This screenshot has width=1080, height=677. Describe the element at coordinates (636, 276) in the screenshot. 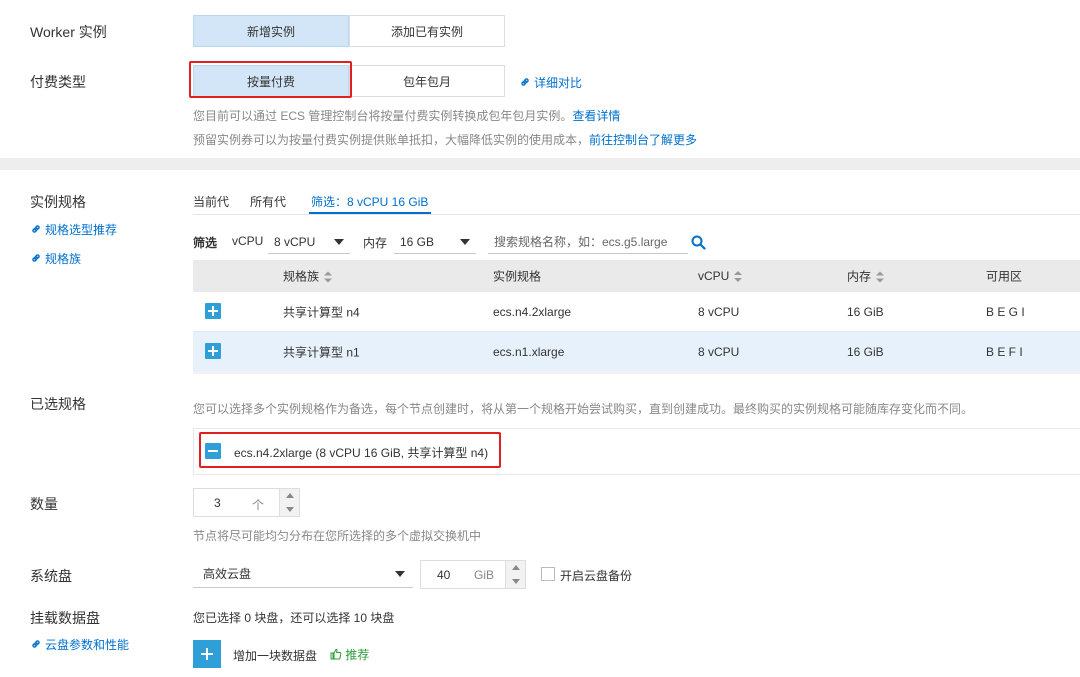

I see `spec-table-header: 规格族 实例规格 vCPU 内存 可用区` at that location.